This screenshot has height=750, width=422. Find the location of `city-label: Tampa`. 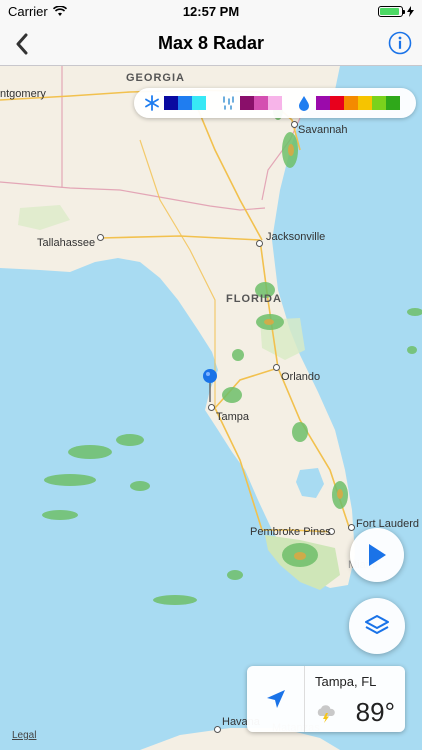

city-label: Tampa is located at coordinates (233, 417).